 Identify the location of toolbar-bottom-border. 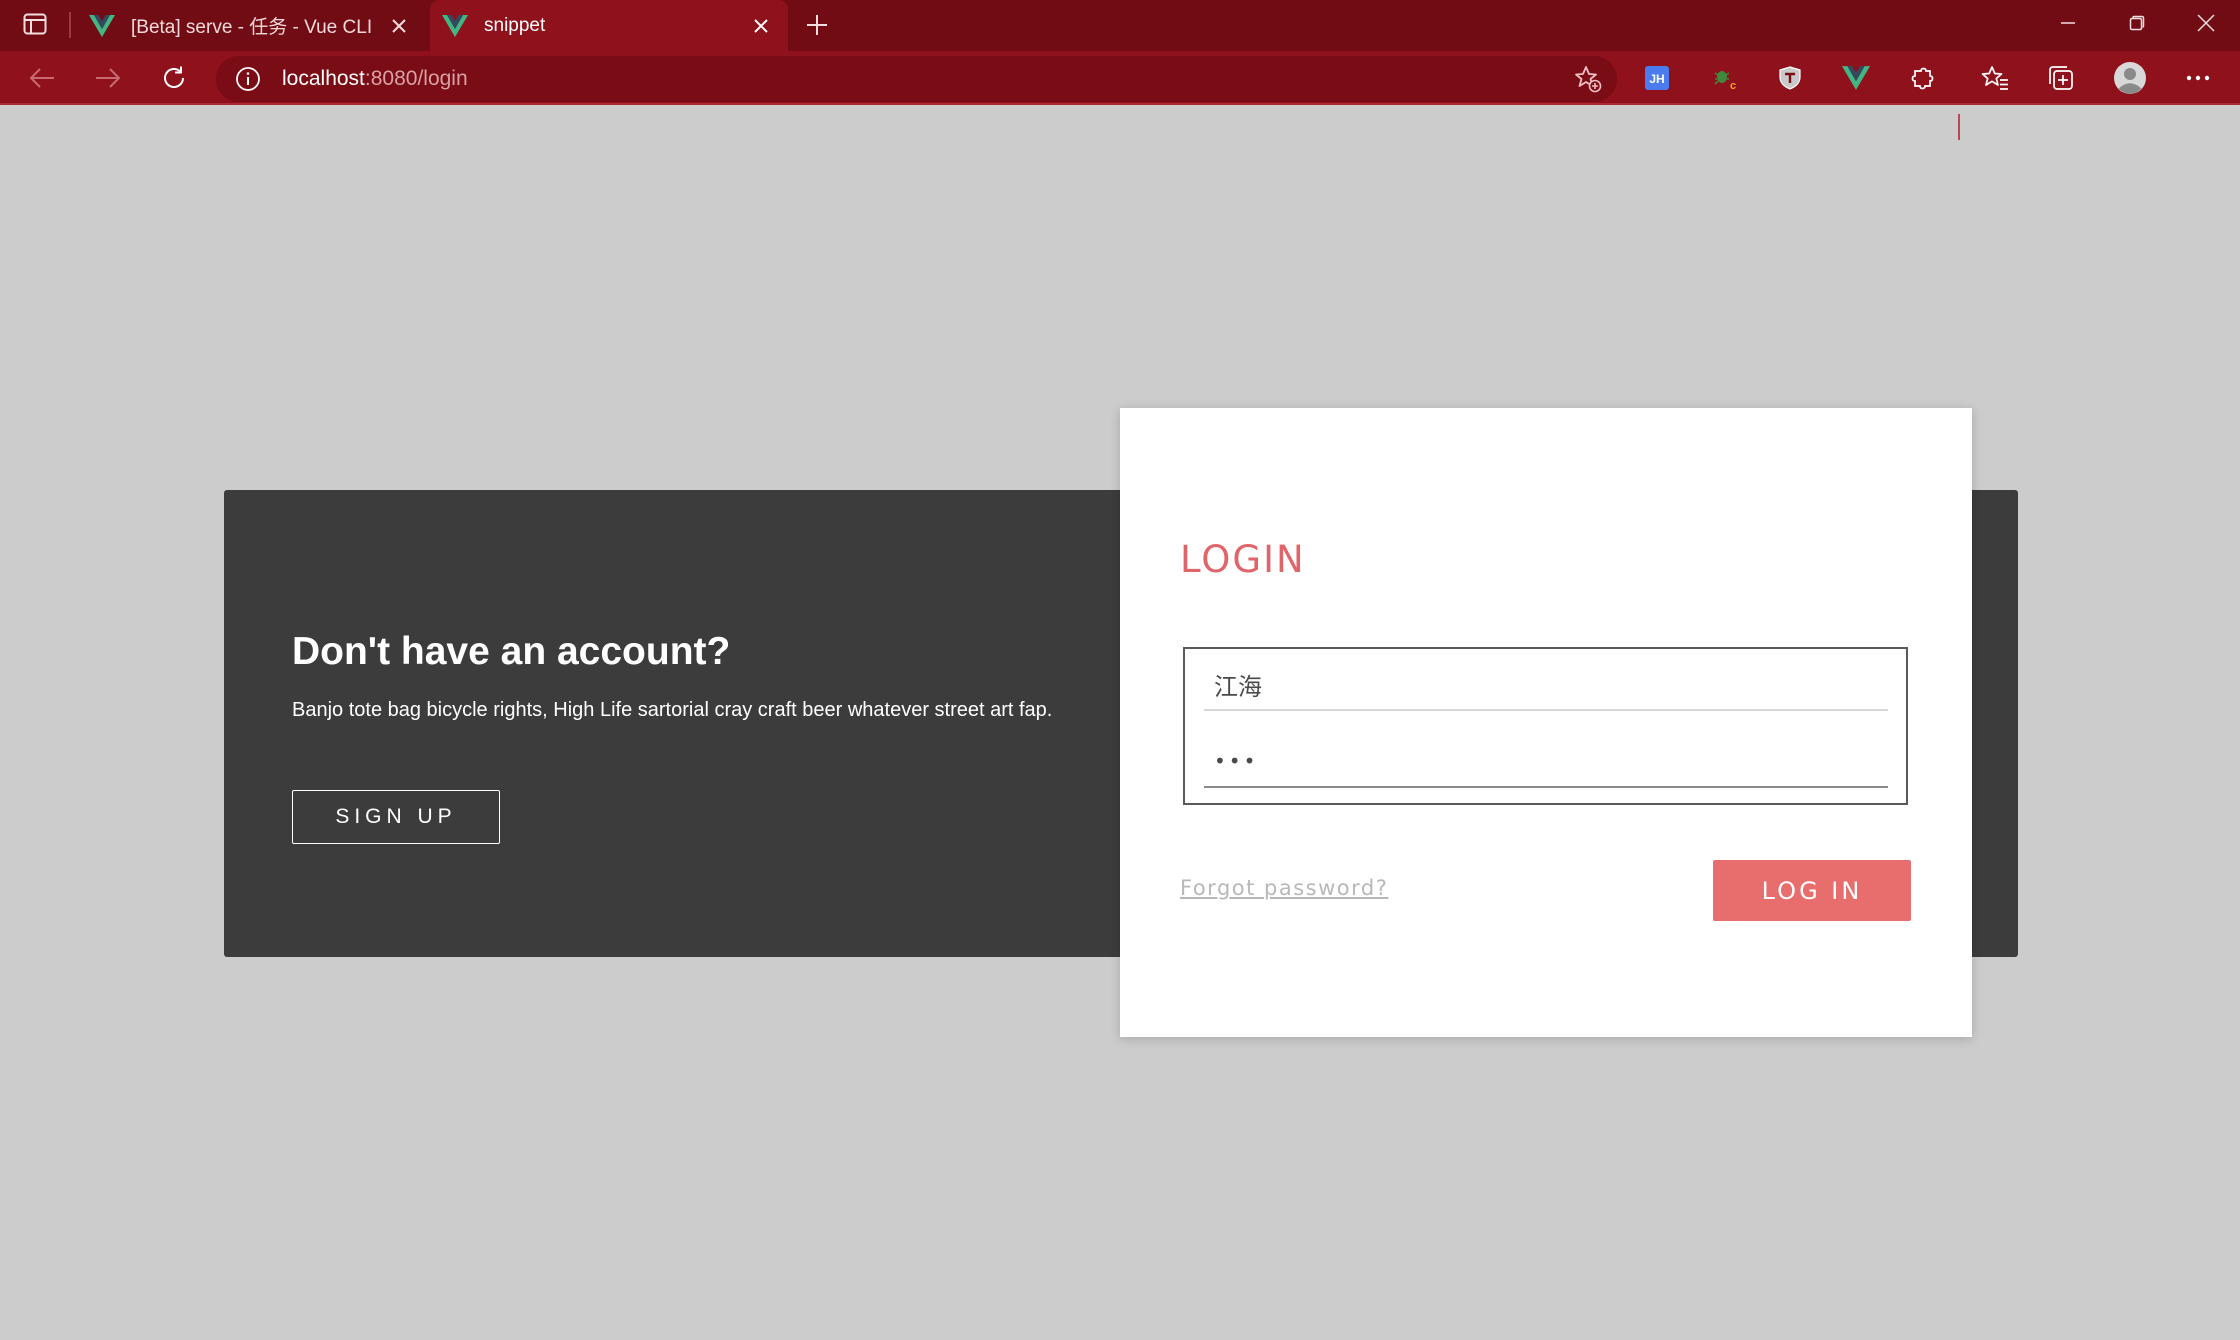
(1120, 104).